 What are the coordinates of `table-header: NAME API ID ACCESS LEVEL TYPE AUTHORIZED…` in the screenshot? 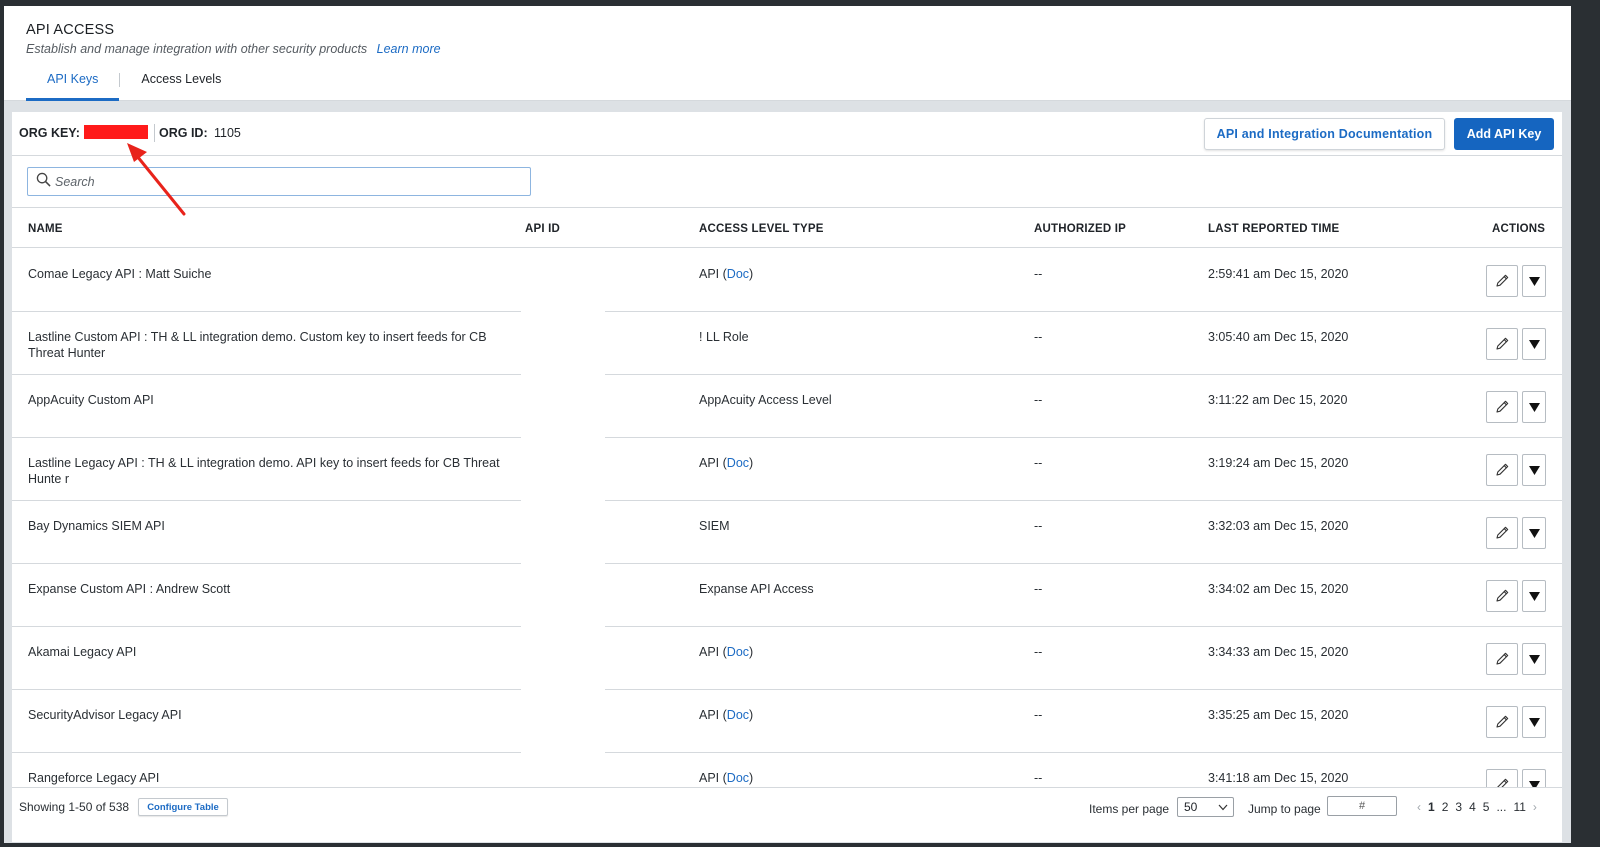 It's located at (787, 228).